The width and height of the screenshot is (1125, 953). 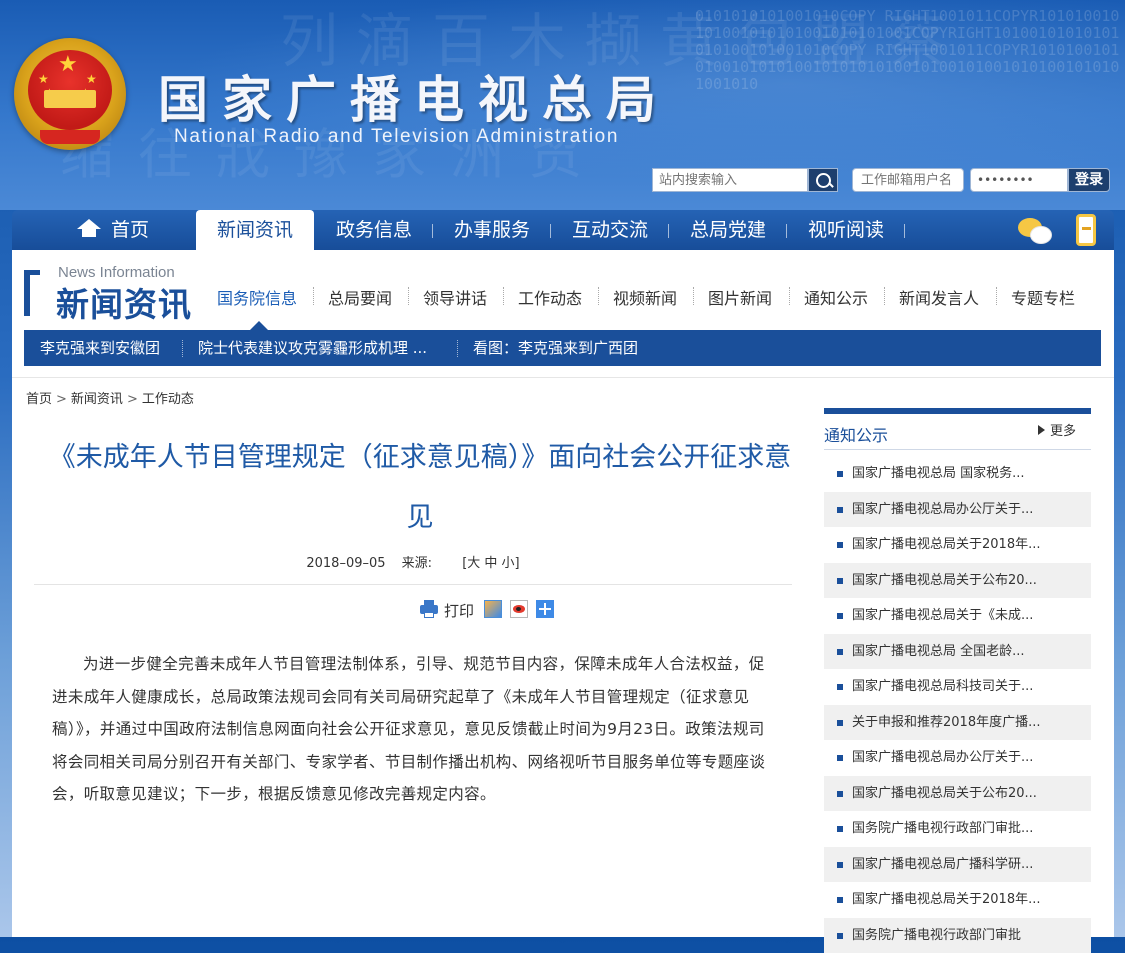 I want to click on subnav-item-headlines: 总局要闻, so click(x=360, y=297).